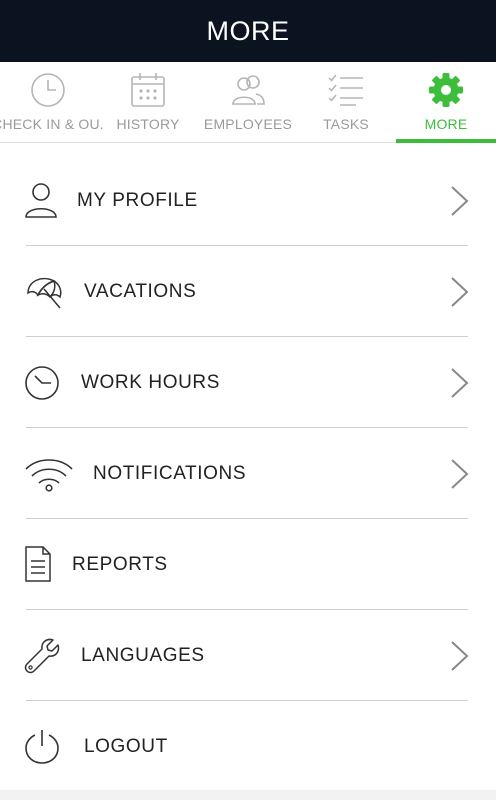  I want to click on calendar-icon, so click(148, 90).